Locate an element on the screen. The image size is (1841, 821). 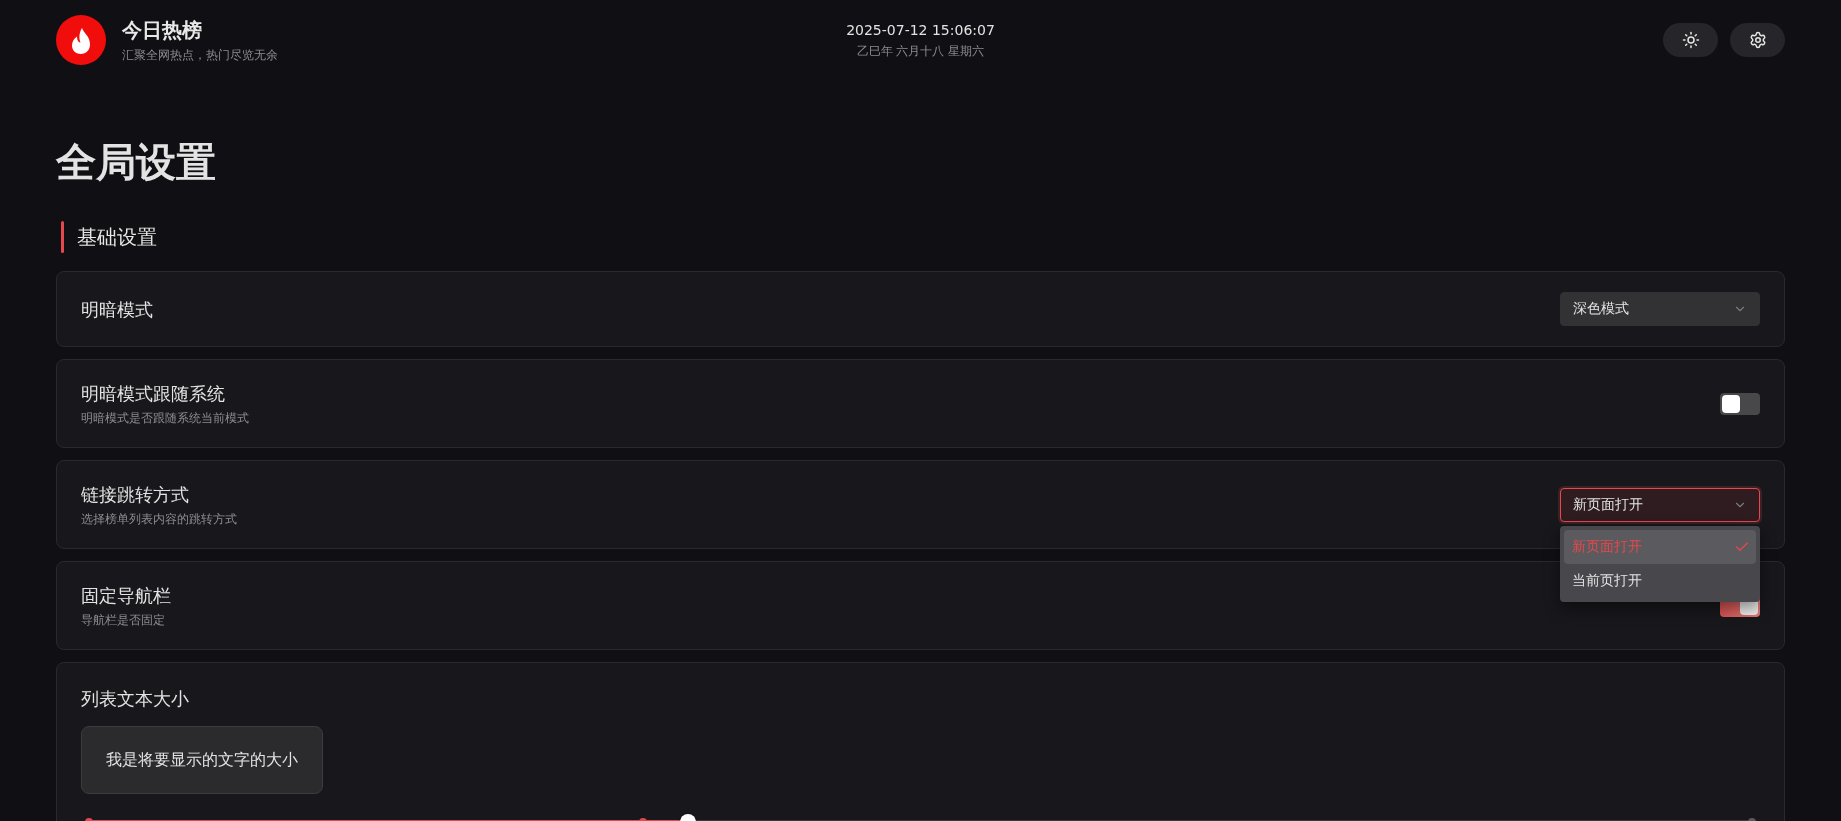
select-field: 深色模式 is located at coordinates (1660, 309).